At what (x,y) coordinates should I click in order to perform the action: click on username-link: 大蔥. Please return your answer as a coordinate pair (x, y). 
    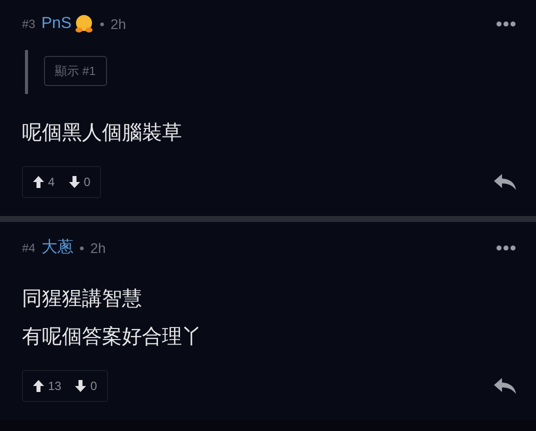
    Looking at the image, I should click on (57, 248).